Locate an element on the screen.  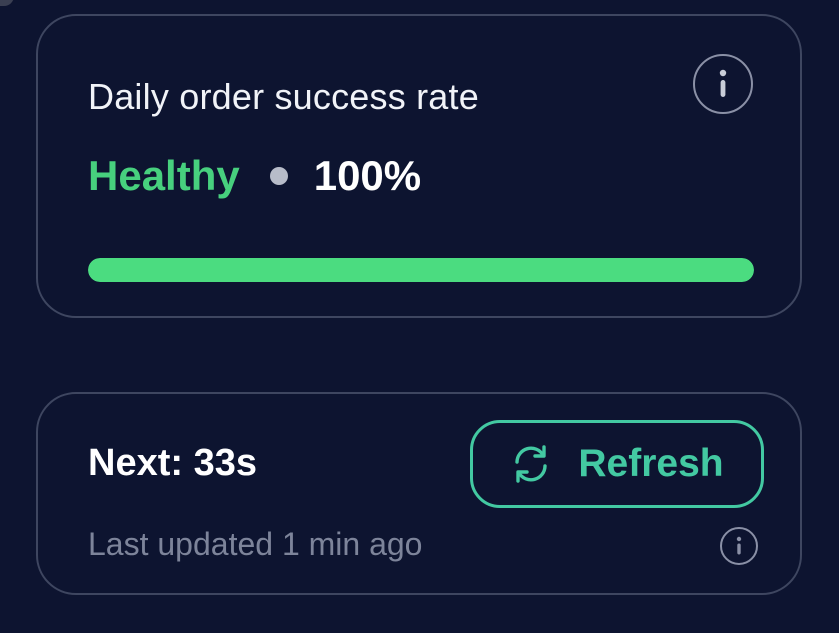
last-updated-info-button is located at coordinates (739, 546).